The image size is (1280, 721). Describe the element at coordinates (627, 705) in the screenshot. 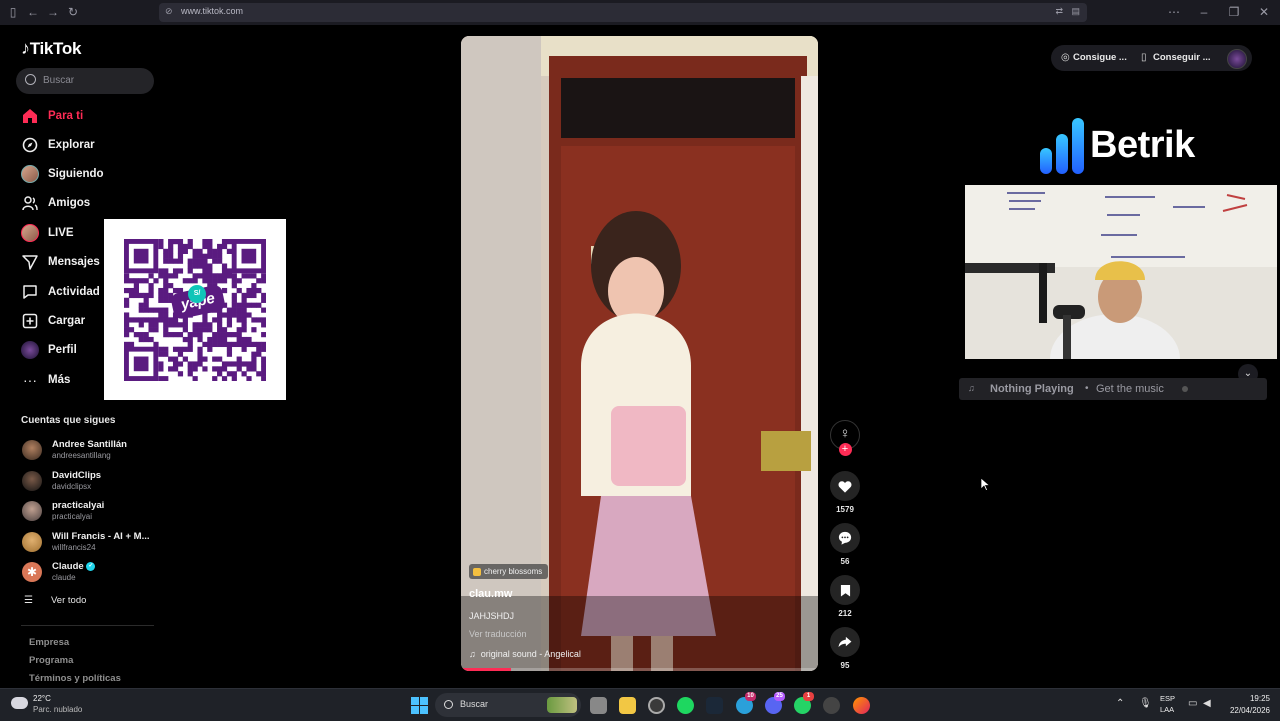

I see `file-explorer-icon` at that location.